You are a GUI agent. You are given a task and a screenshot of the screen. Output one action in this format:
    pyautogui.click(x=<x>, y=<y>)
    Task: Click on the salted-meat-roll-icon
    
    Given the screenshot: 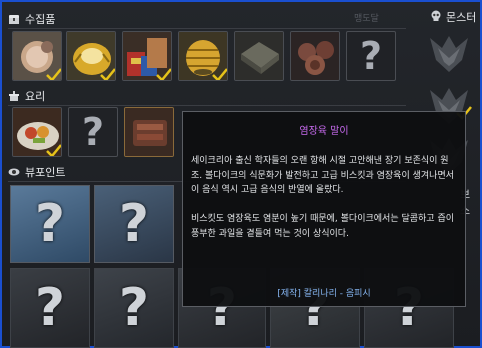 What is the action you would take?
    pyautogui.click(x=149, y=132)
    